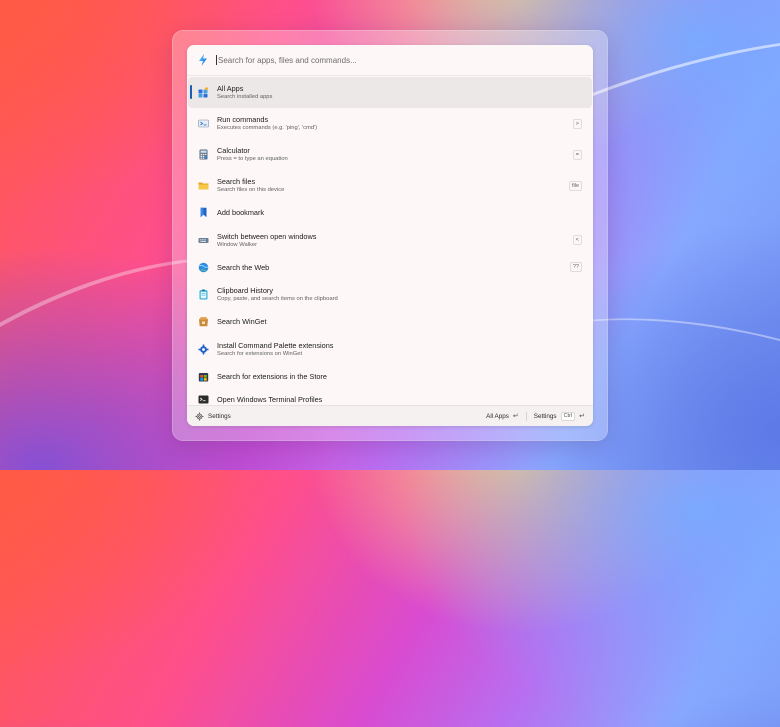  I want to click on list-item-extensions-store: Search for extensions in the Store, so click(390, 377).